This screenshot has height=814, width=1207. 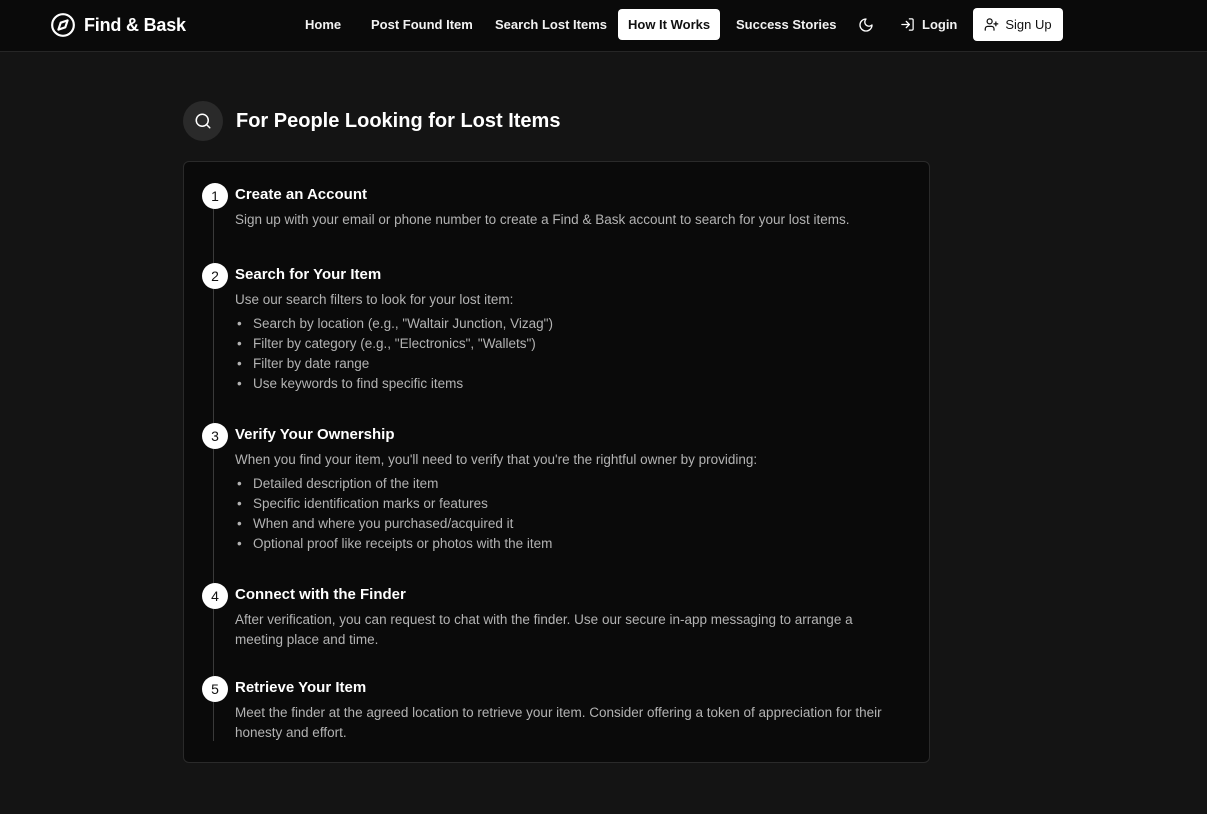 I want to click on step-number-badge: 3, so click(x=215, y=436).